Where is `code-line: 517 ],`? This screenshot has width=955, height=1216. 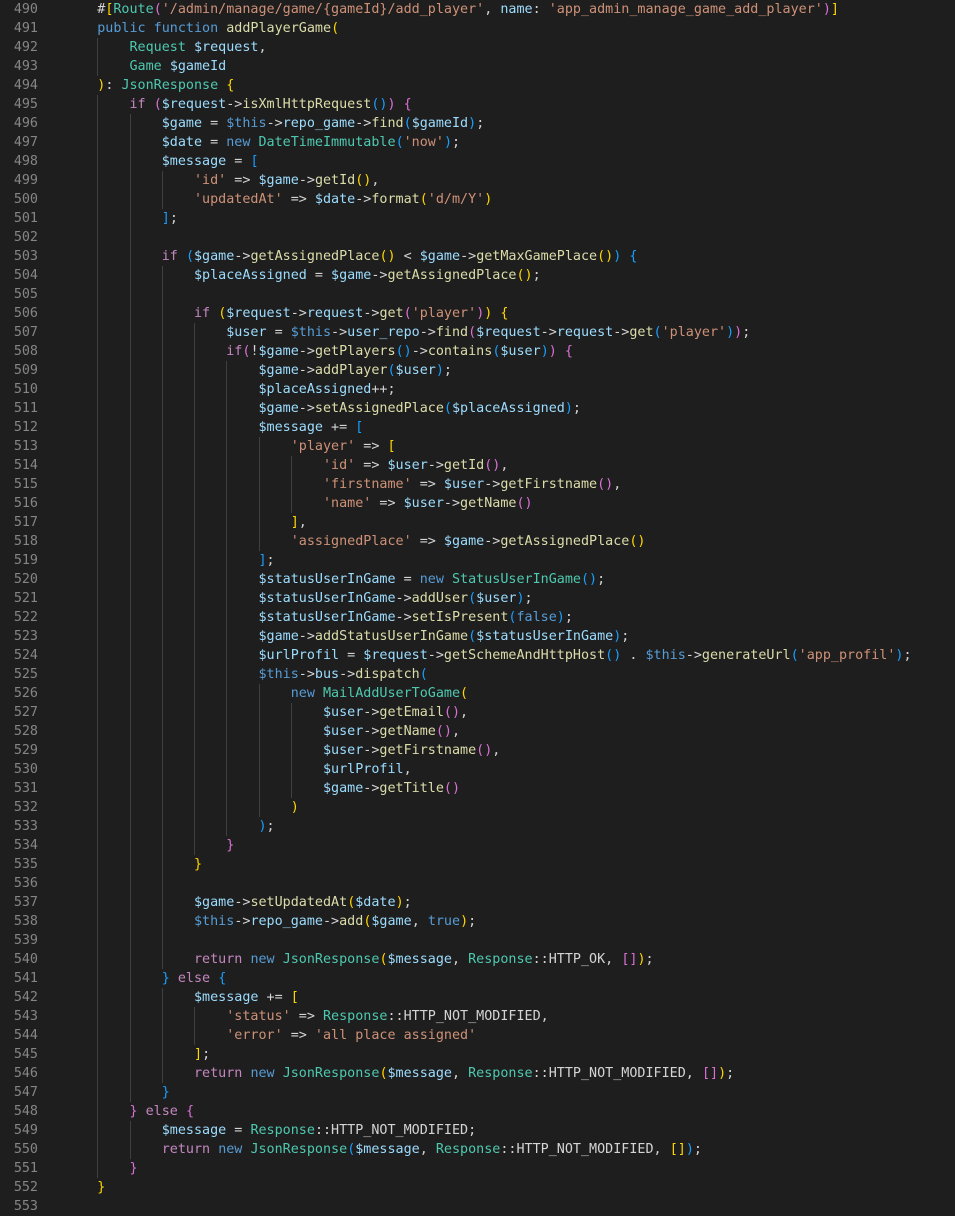
code-line: 517 ], is located at coordinates (477, 522).